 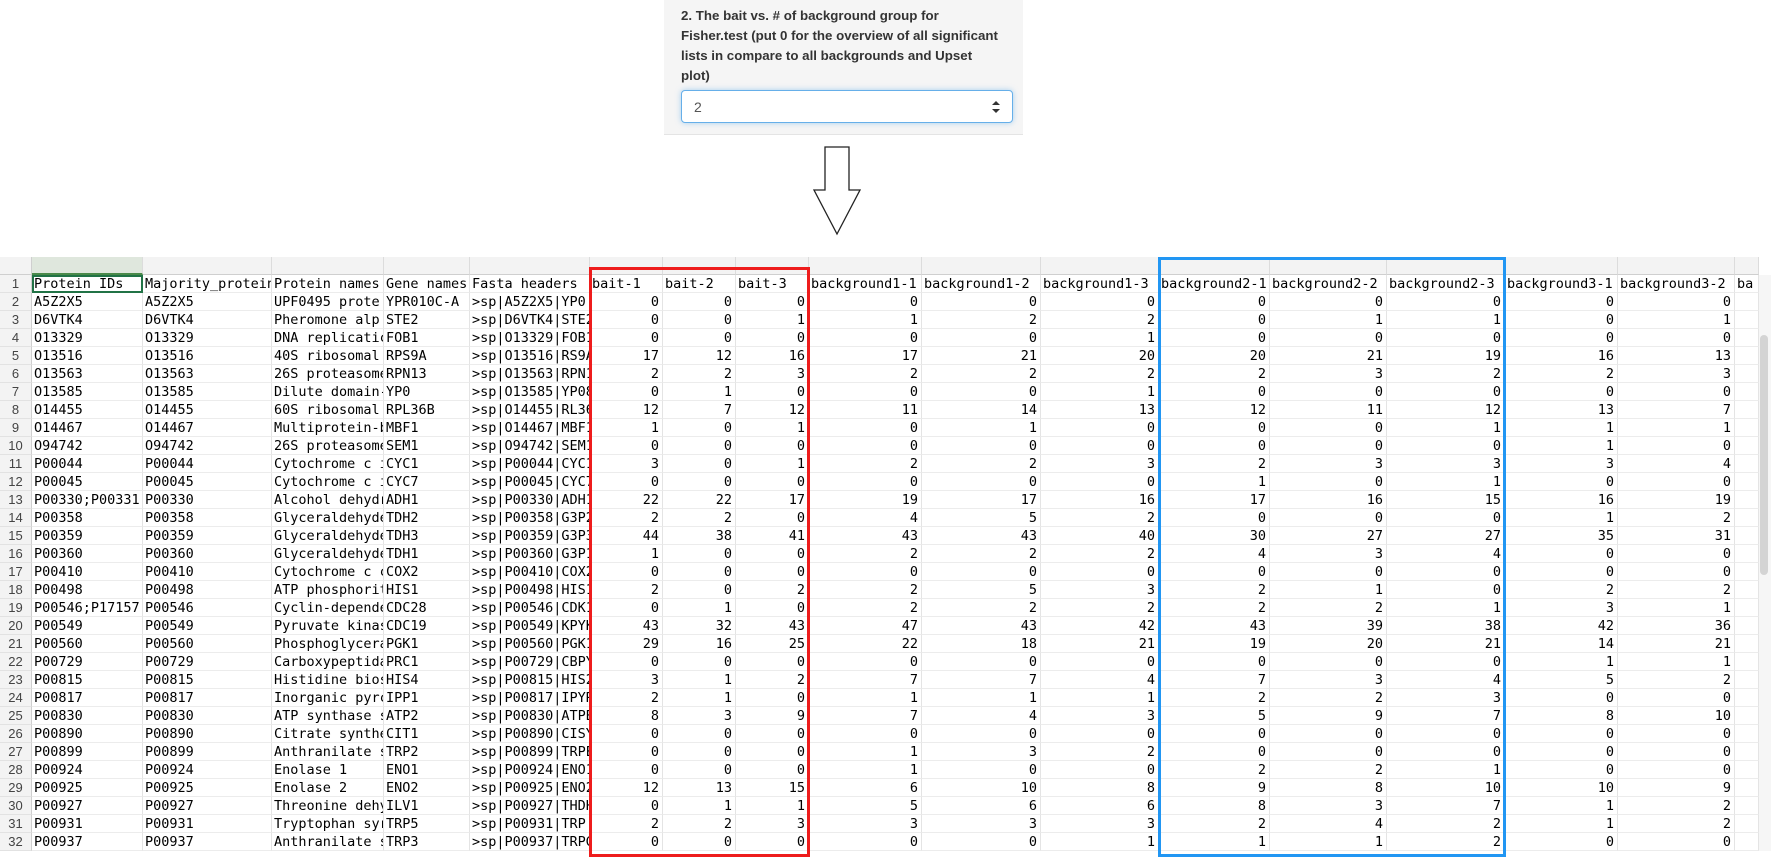 What do you see at coordinates (1100, 410) in the screenshot?
I see `data-cell: 13` at bounding box center [1100, 410].